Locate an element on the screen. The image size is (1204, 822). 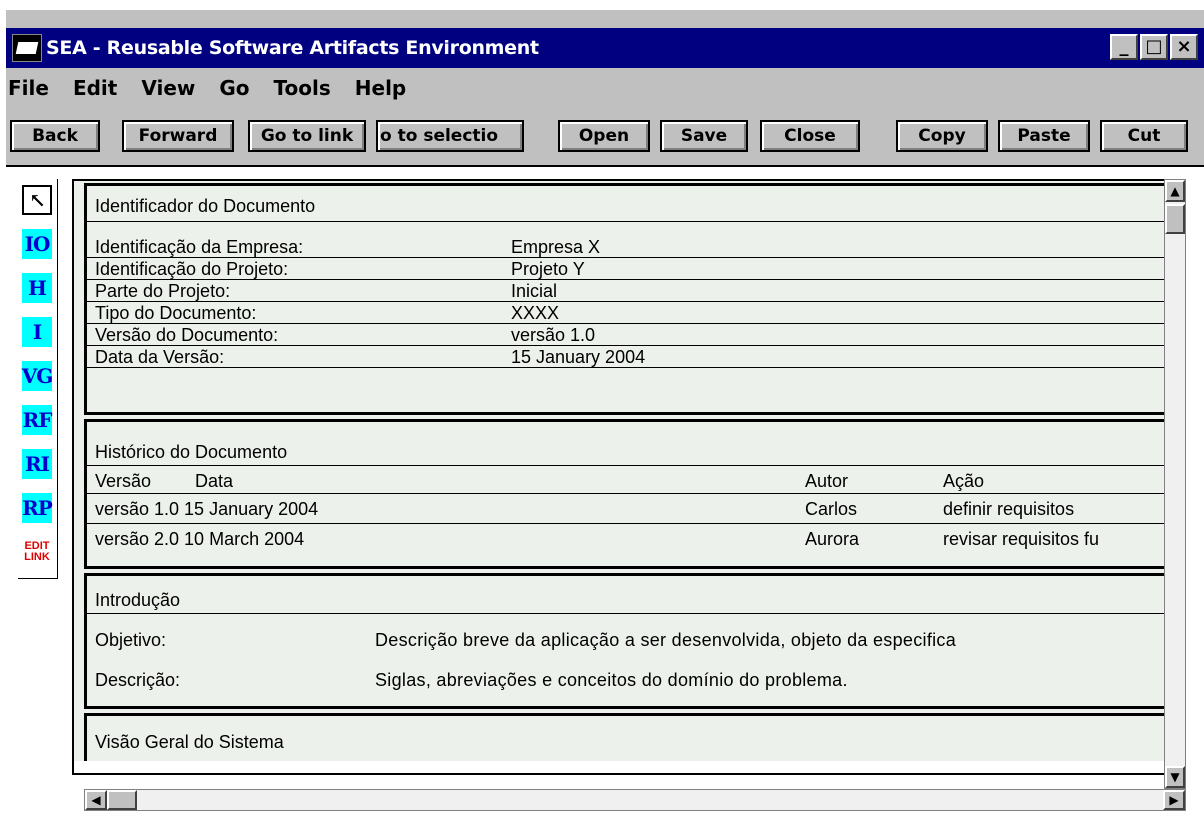
close-button: × is located at coordinates (1184, 47).